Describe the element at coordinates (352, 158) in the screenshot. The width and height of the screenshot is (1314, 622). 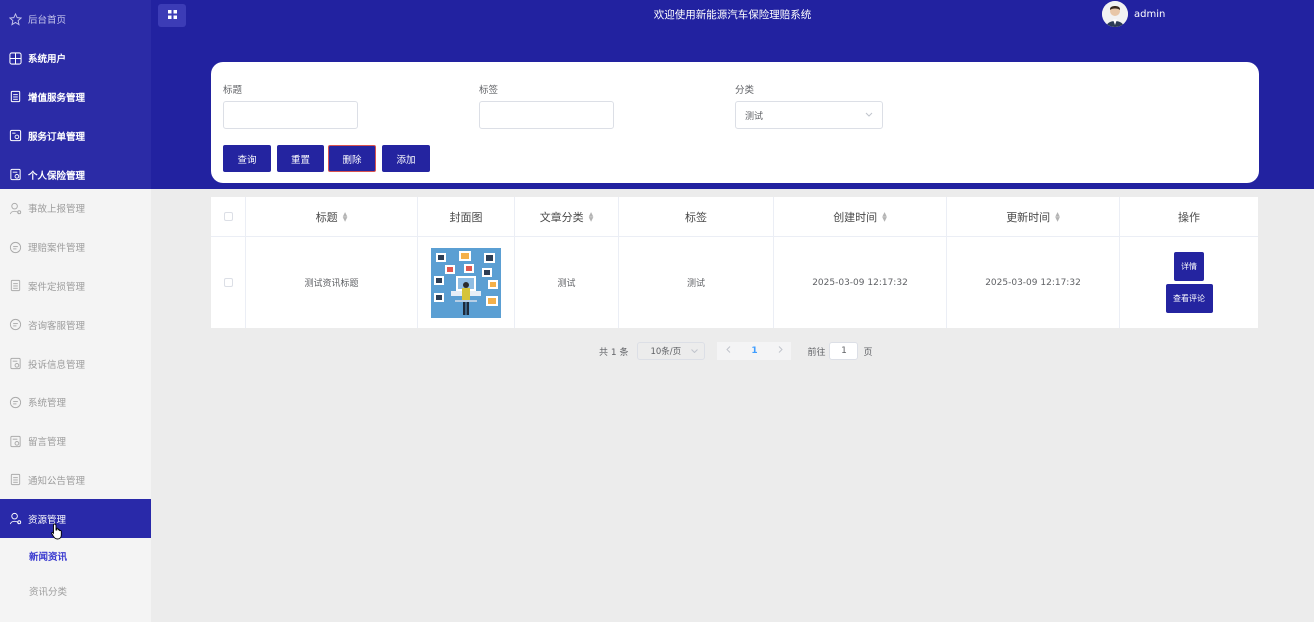
I see `delete-button: 删除` at that location.